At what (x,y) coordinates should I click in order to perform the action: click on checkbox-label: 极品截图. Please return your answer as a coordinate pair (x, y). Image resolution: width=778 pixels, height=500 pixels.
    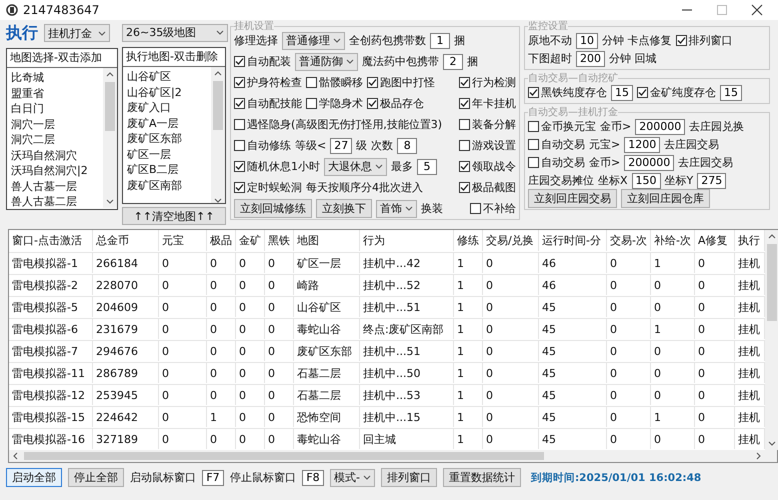
    Looking at the image, I should click on (494, 187).